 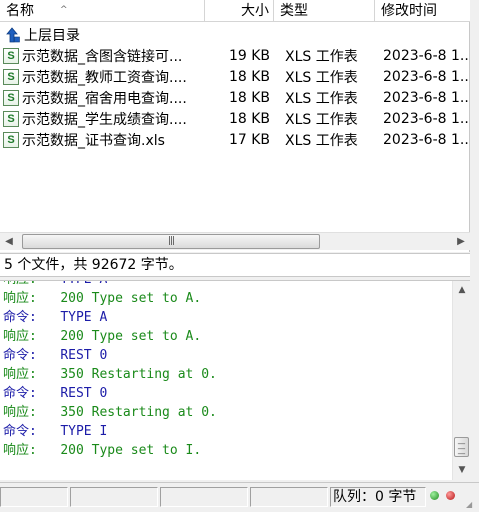 I want to click on log-line: 响应: 200 Type set to I., so click(x=110, y=450).